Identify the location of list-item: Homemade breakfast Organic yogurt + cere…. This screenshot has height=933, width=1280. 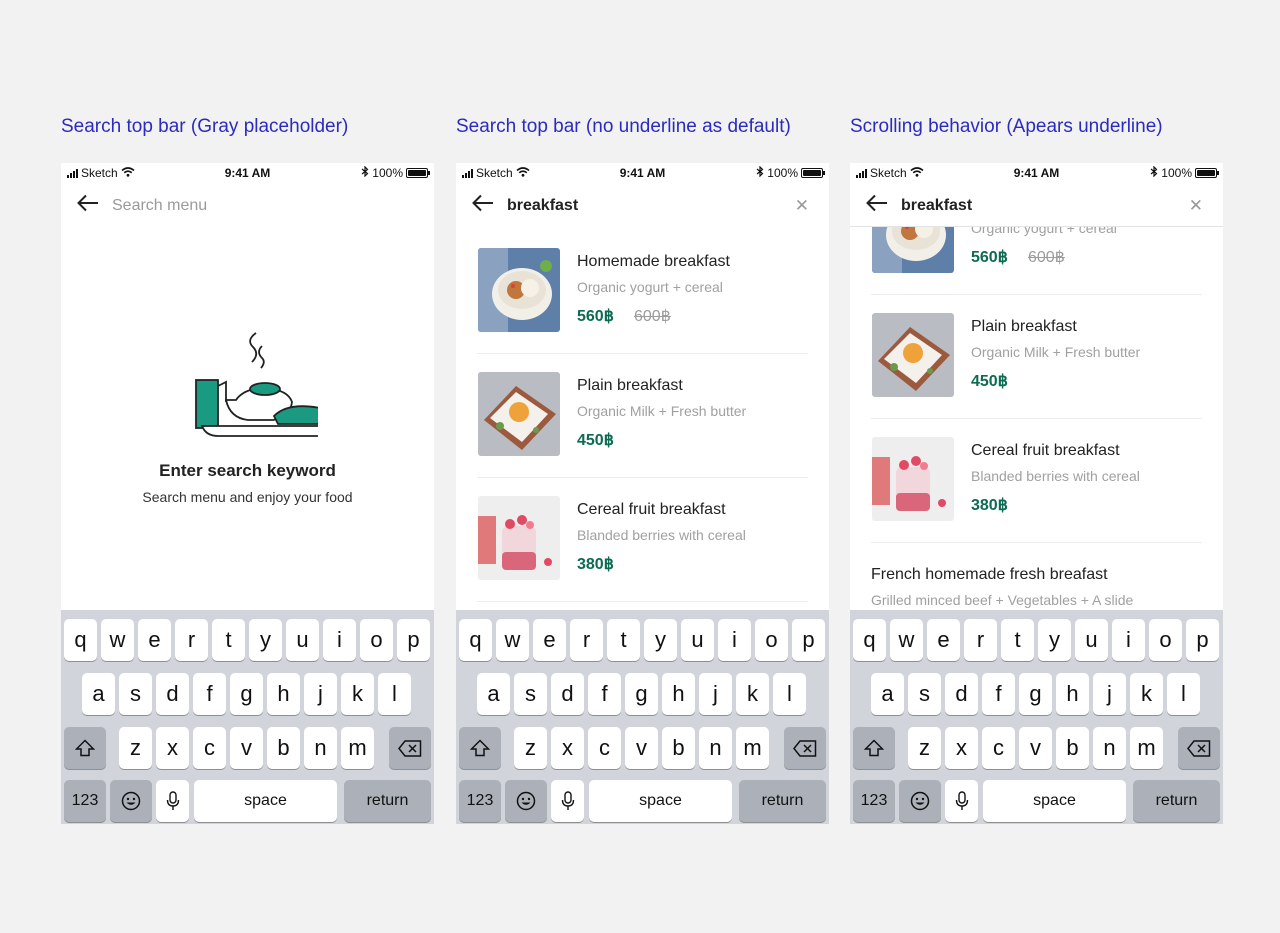
(642, 292).